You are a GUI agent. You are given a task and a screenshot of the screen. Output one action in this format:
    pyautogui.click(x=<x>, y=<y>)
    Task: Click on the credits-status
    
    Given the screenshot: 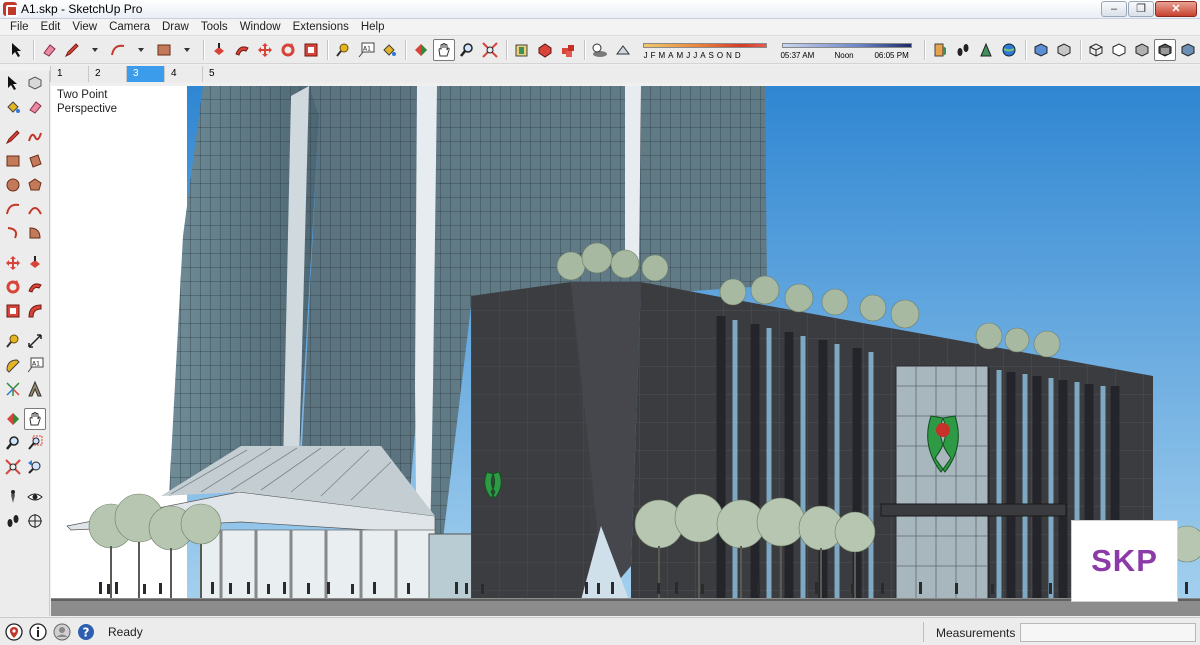 What is the action you would take?
    pyautogui.click(x=38, y=632)
    